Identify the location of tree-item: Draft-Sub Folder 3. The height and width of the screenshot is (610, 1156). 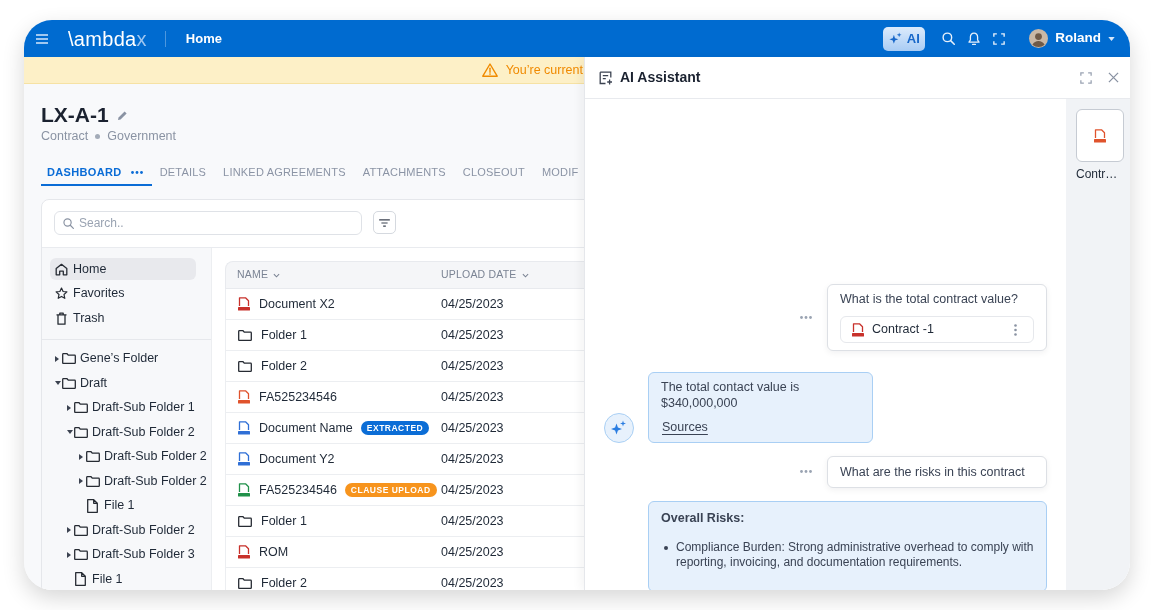
(126, 554).